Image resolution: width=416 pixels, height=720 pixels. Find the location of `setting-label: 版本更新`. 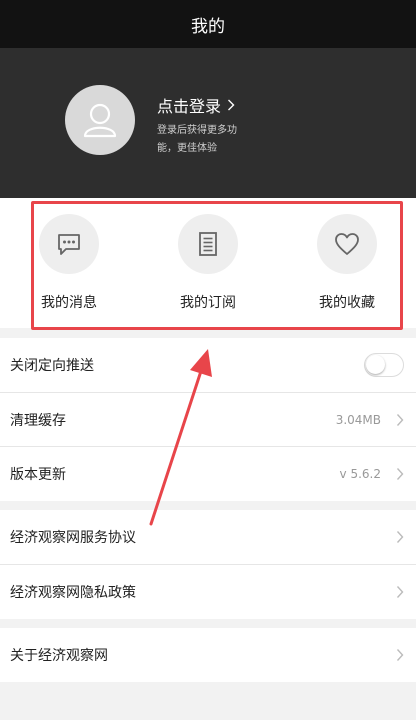

setting-label: 版本更新 is located at coordinates (38, 475).